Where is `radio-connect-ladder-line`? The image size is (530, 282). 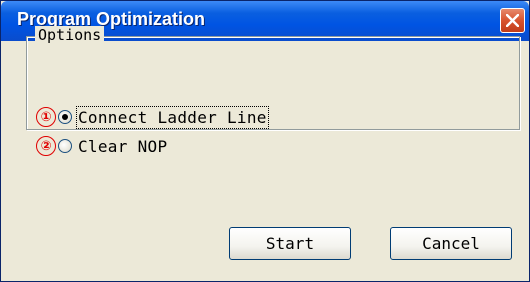
radio-connect-ladder-line is located at coordinates (65, 117).